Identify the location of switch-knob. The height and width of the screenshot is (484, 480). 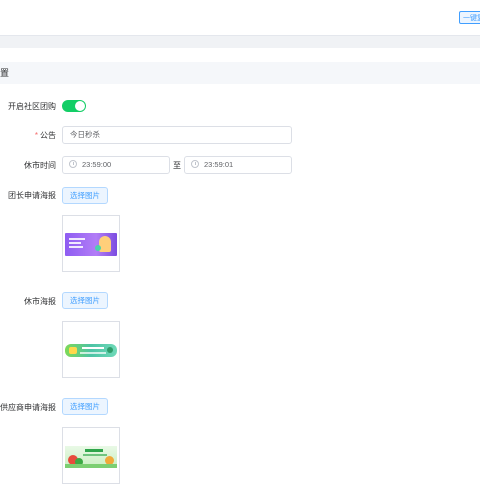
(80, 106).